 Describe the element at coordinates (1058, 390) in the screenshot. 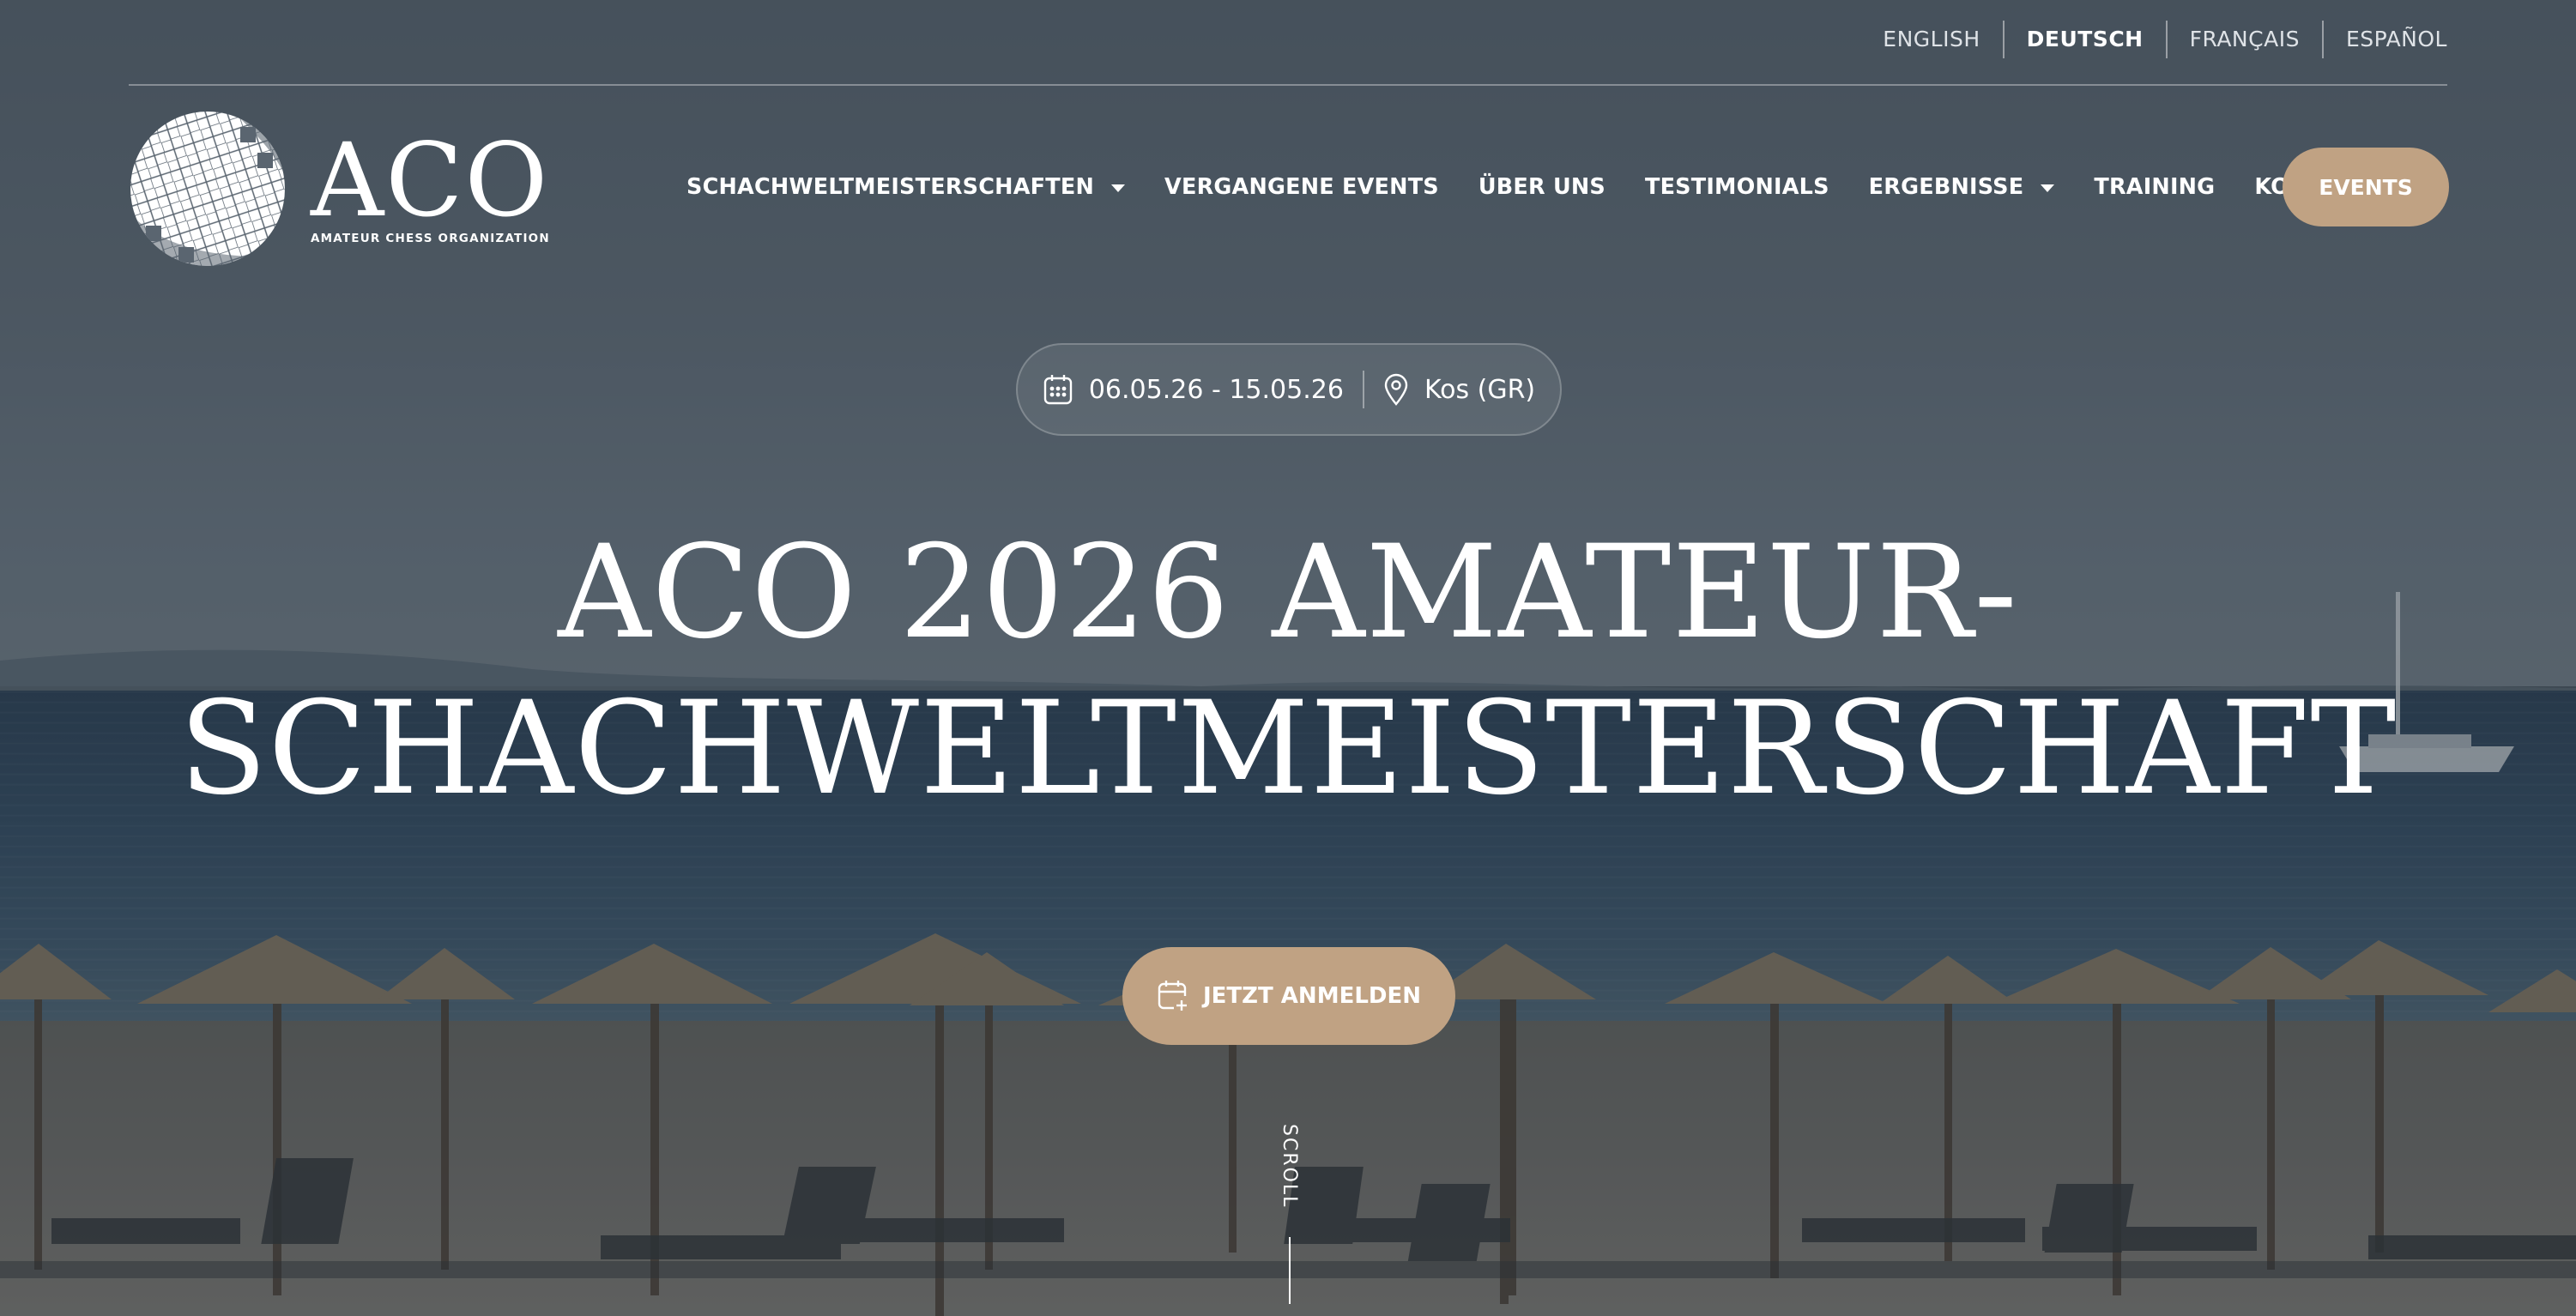

I see `calendar-icon` at that location.